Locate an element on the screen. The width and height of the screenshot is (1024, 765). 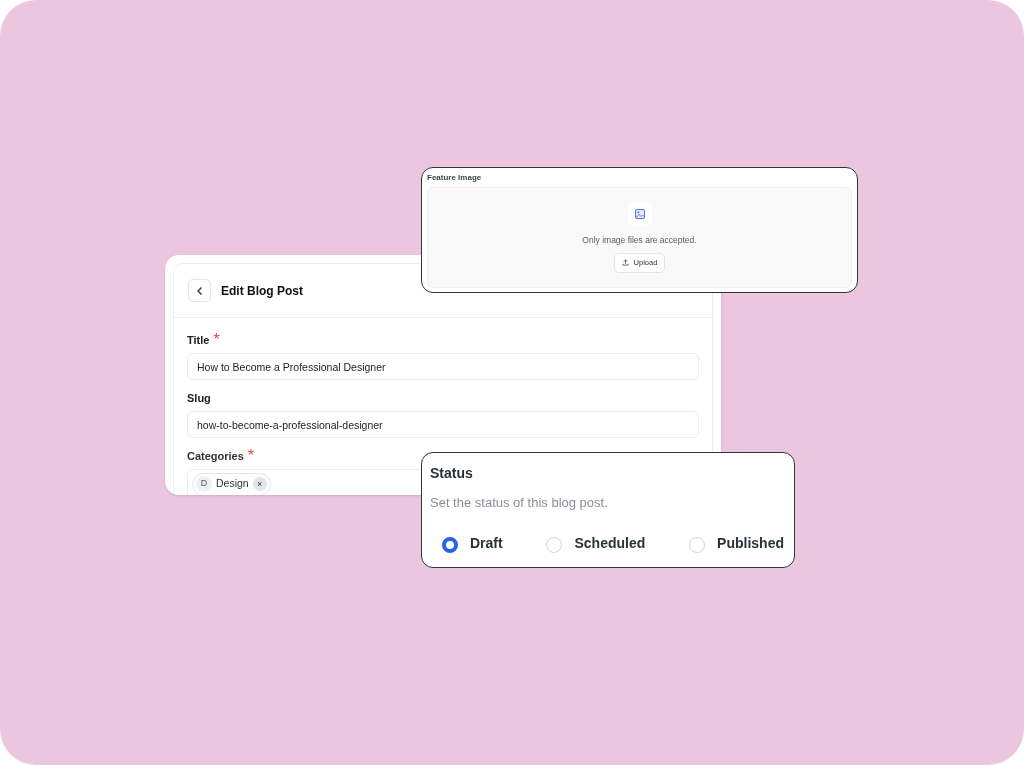
remove-tag-button: × is located at coordinates (259, 484).